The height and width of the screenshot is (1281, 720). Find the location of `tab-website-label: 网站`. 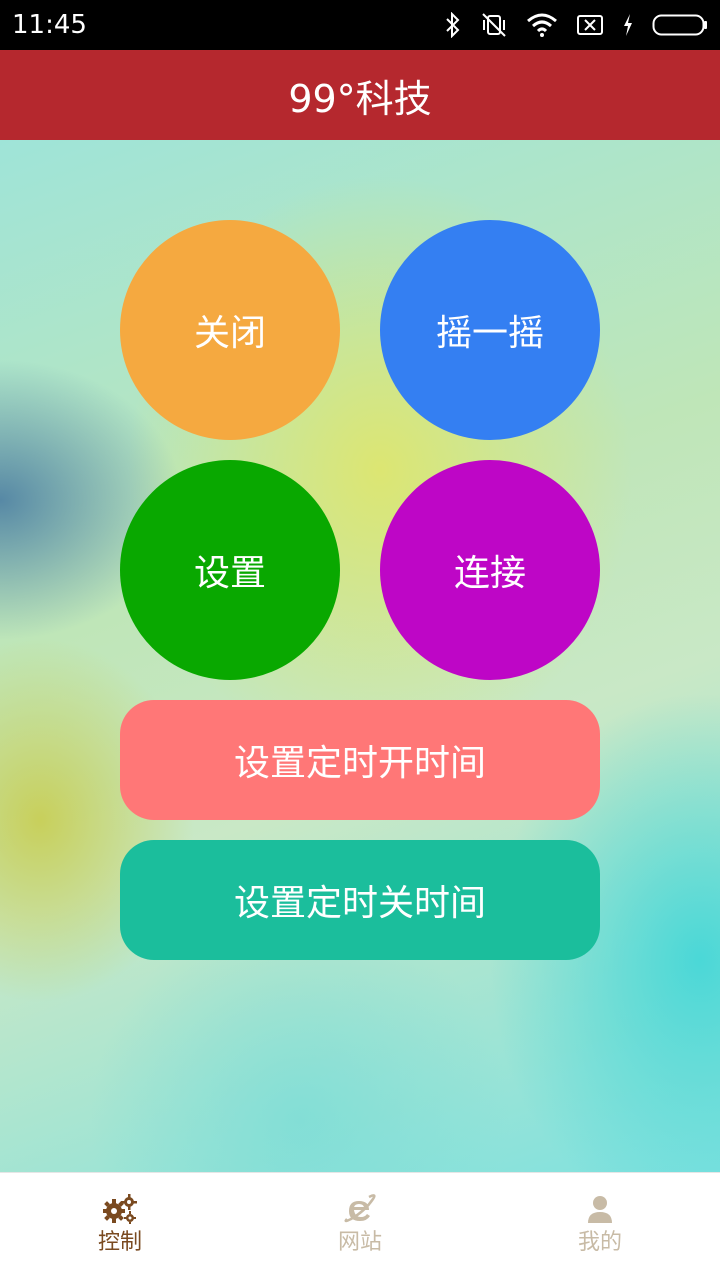

tab-website-label: 网站 is located at coordinates (359, 1242).